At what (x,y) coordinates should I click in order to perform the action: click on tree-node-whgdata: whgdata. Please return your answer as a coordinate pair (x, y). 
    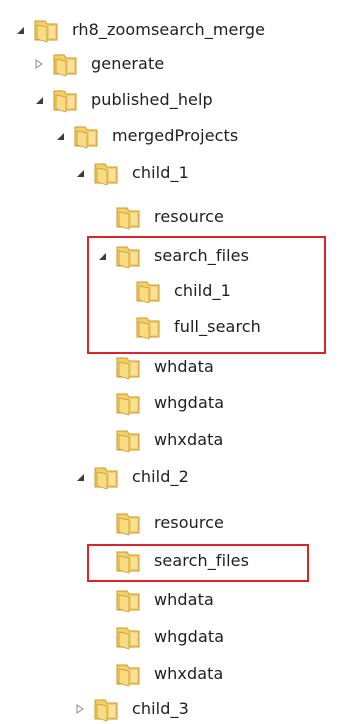
    Looking at the image, I should click on (160, 403).